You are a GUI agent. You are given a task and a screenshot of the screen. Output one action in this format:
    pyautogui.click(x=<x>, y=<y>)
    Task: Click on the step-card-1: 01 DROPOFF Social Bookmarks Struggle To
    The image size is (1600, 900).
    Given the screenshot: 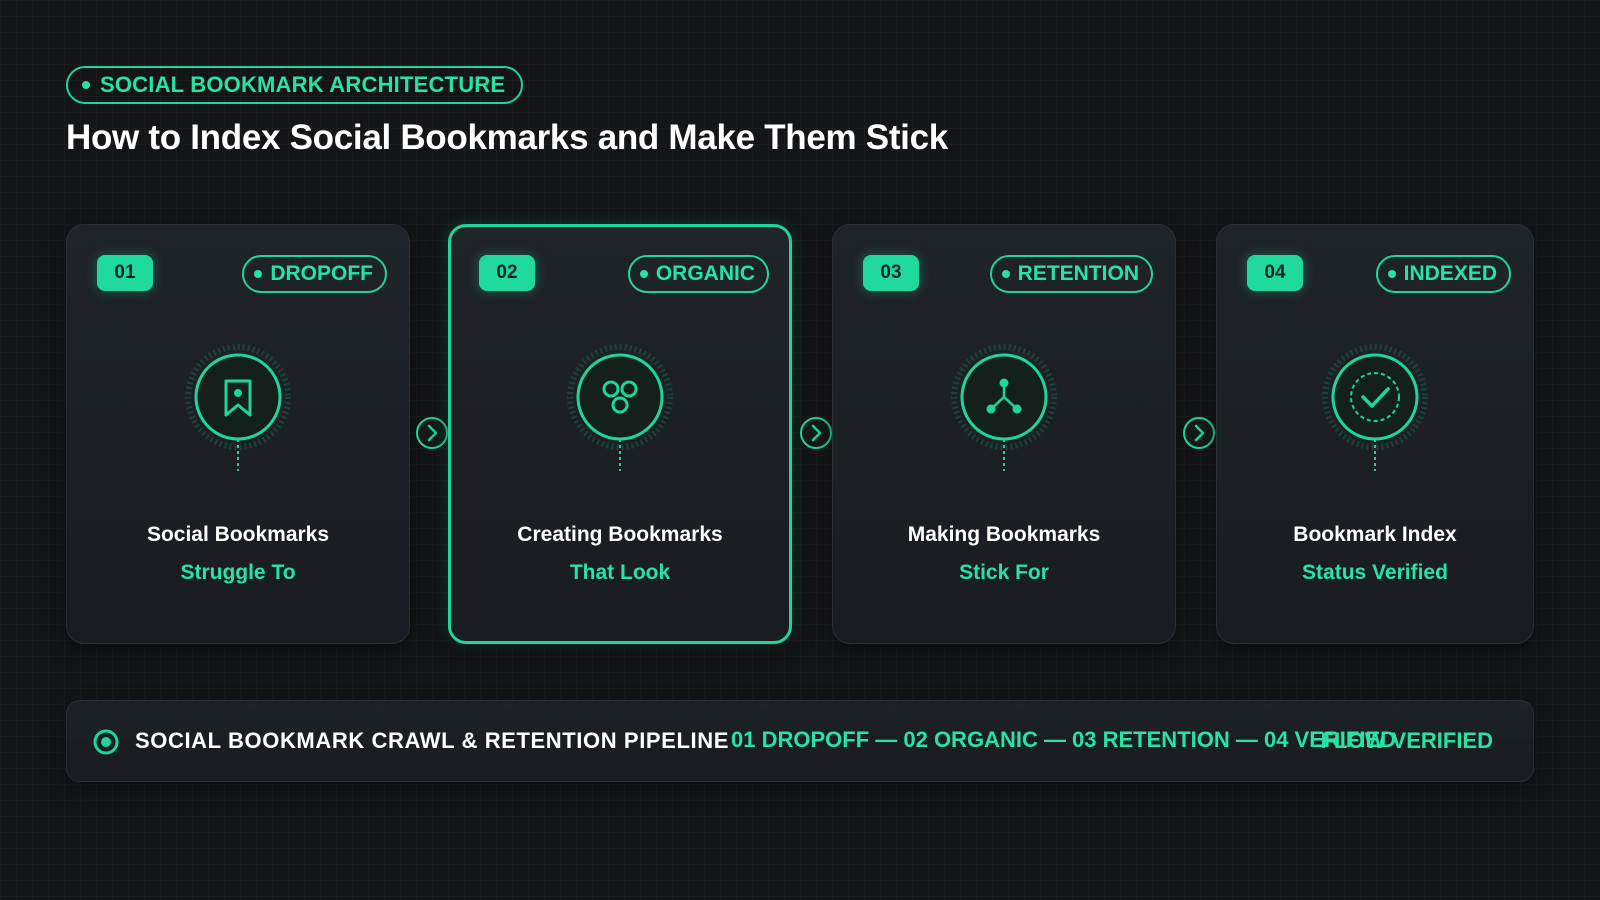 What is the action you would take?
    pyautogui.click(x=238, y=434)
    